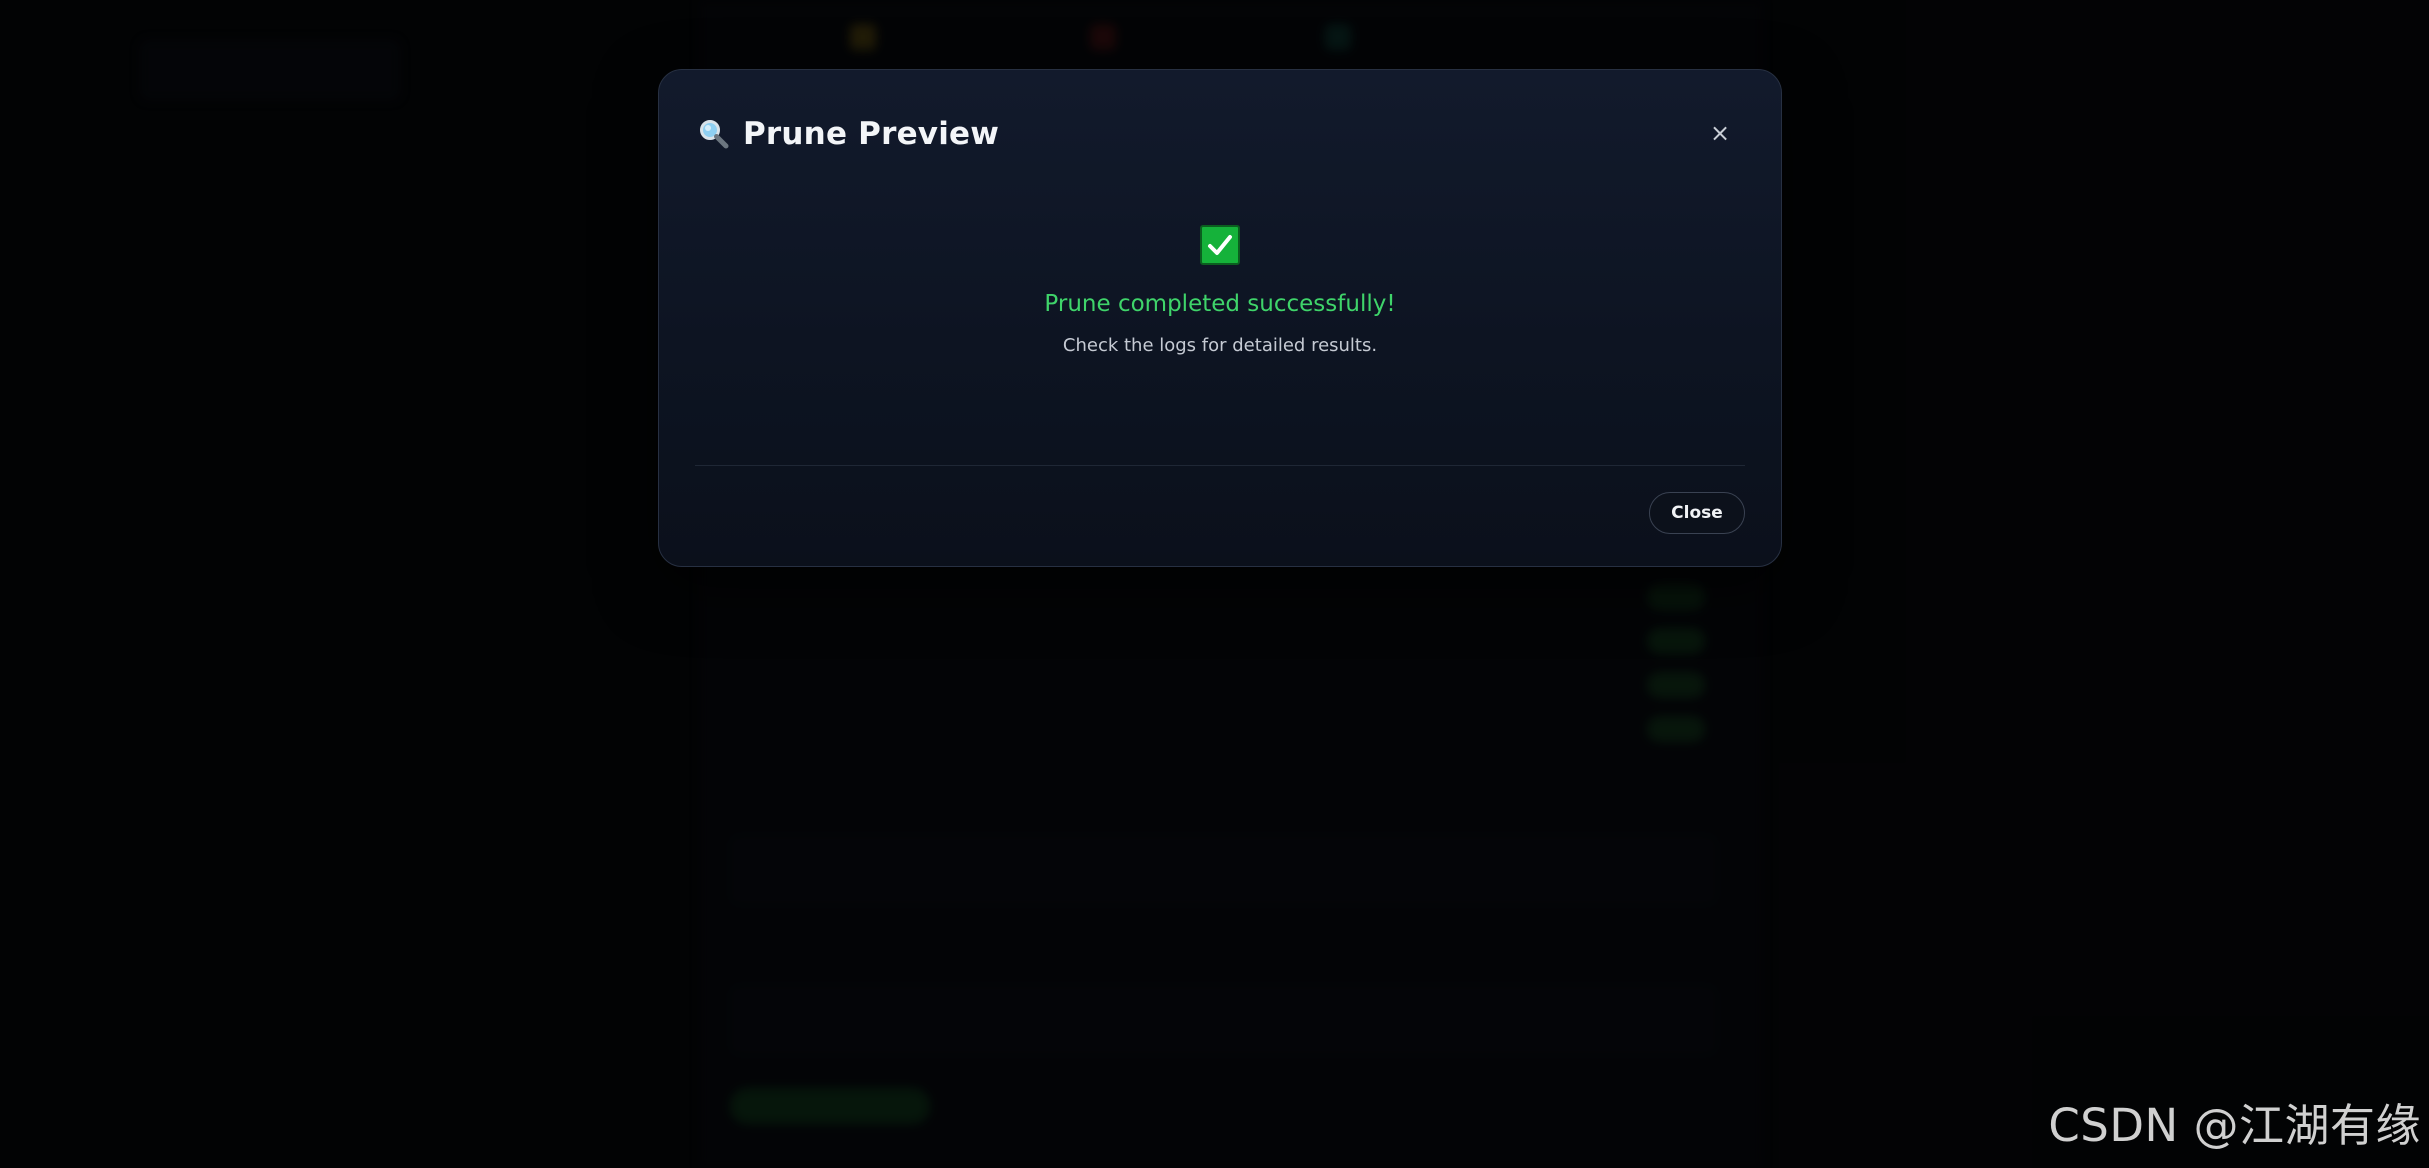 This screenshot has width=2429, height=1168. What do you see at coordinates (1220, 304) in the screenshot?
I see `success-message: Prune completed successfully!` at bounding box center [1220, 304].